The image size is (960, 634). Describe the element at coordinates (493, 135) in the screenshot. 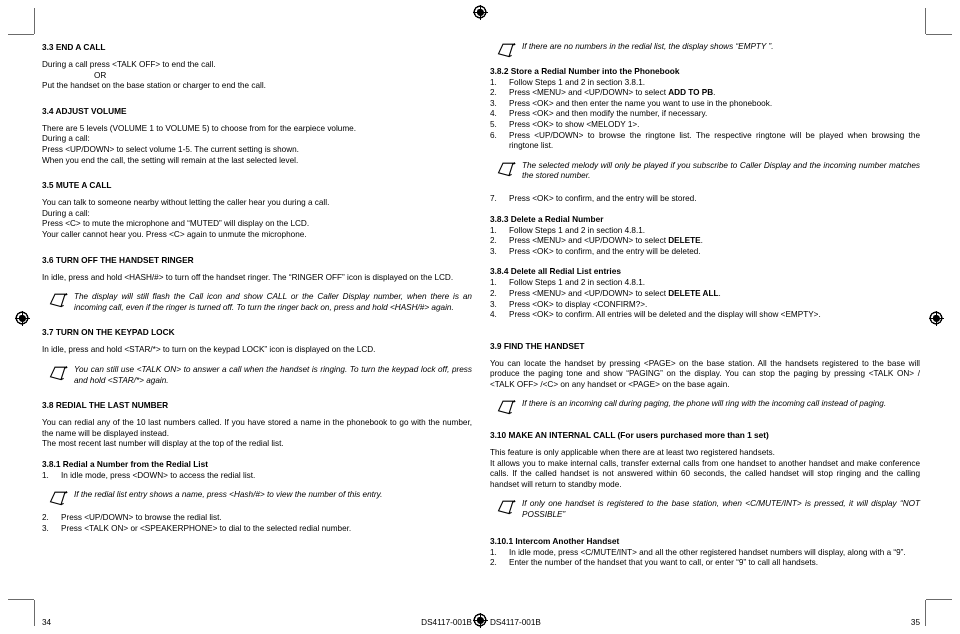

I see `step-number: 6.` at that location.